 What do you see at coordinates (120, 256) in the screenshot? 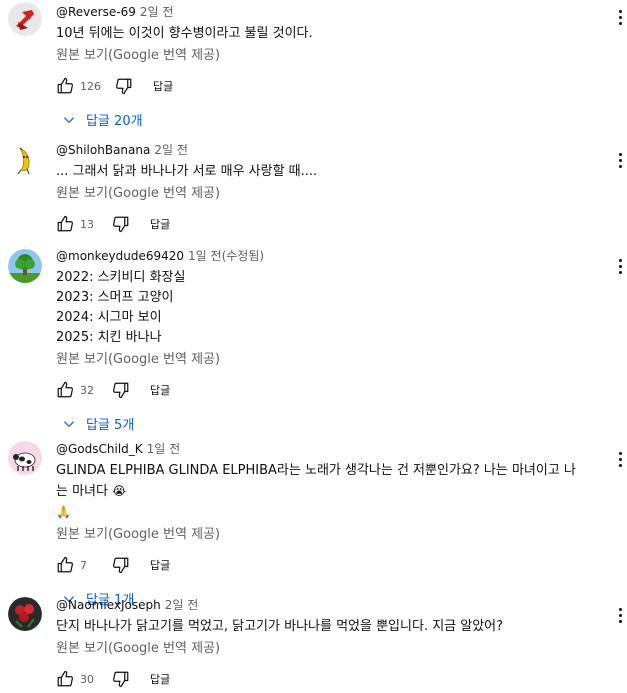
I see `author-handle: @monkeydude69420` at bounding box center [120, 256].